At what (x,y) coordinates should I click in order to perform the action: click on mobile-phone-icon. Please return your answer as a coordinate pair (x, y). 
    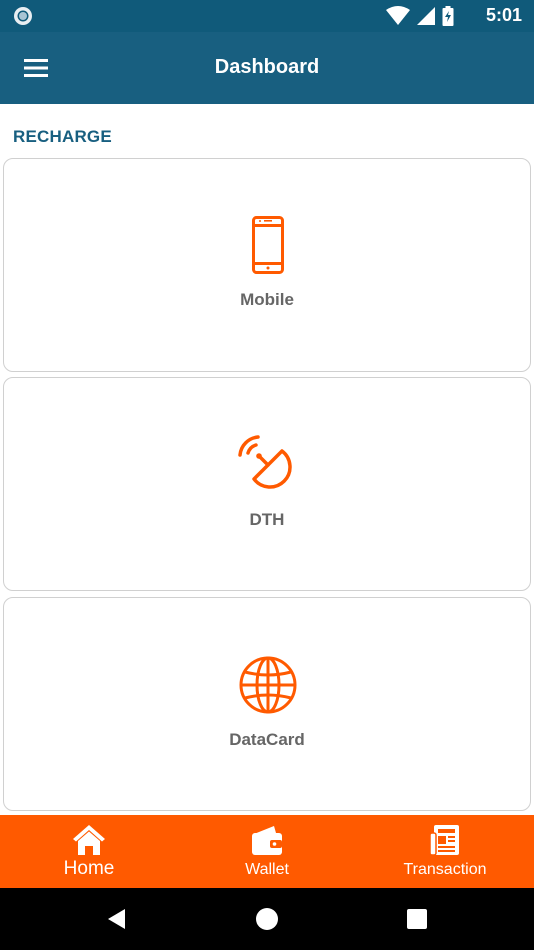
    Looking at the image, I should click on (268, 245).